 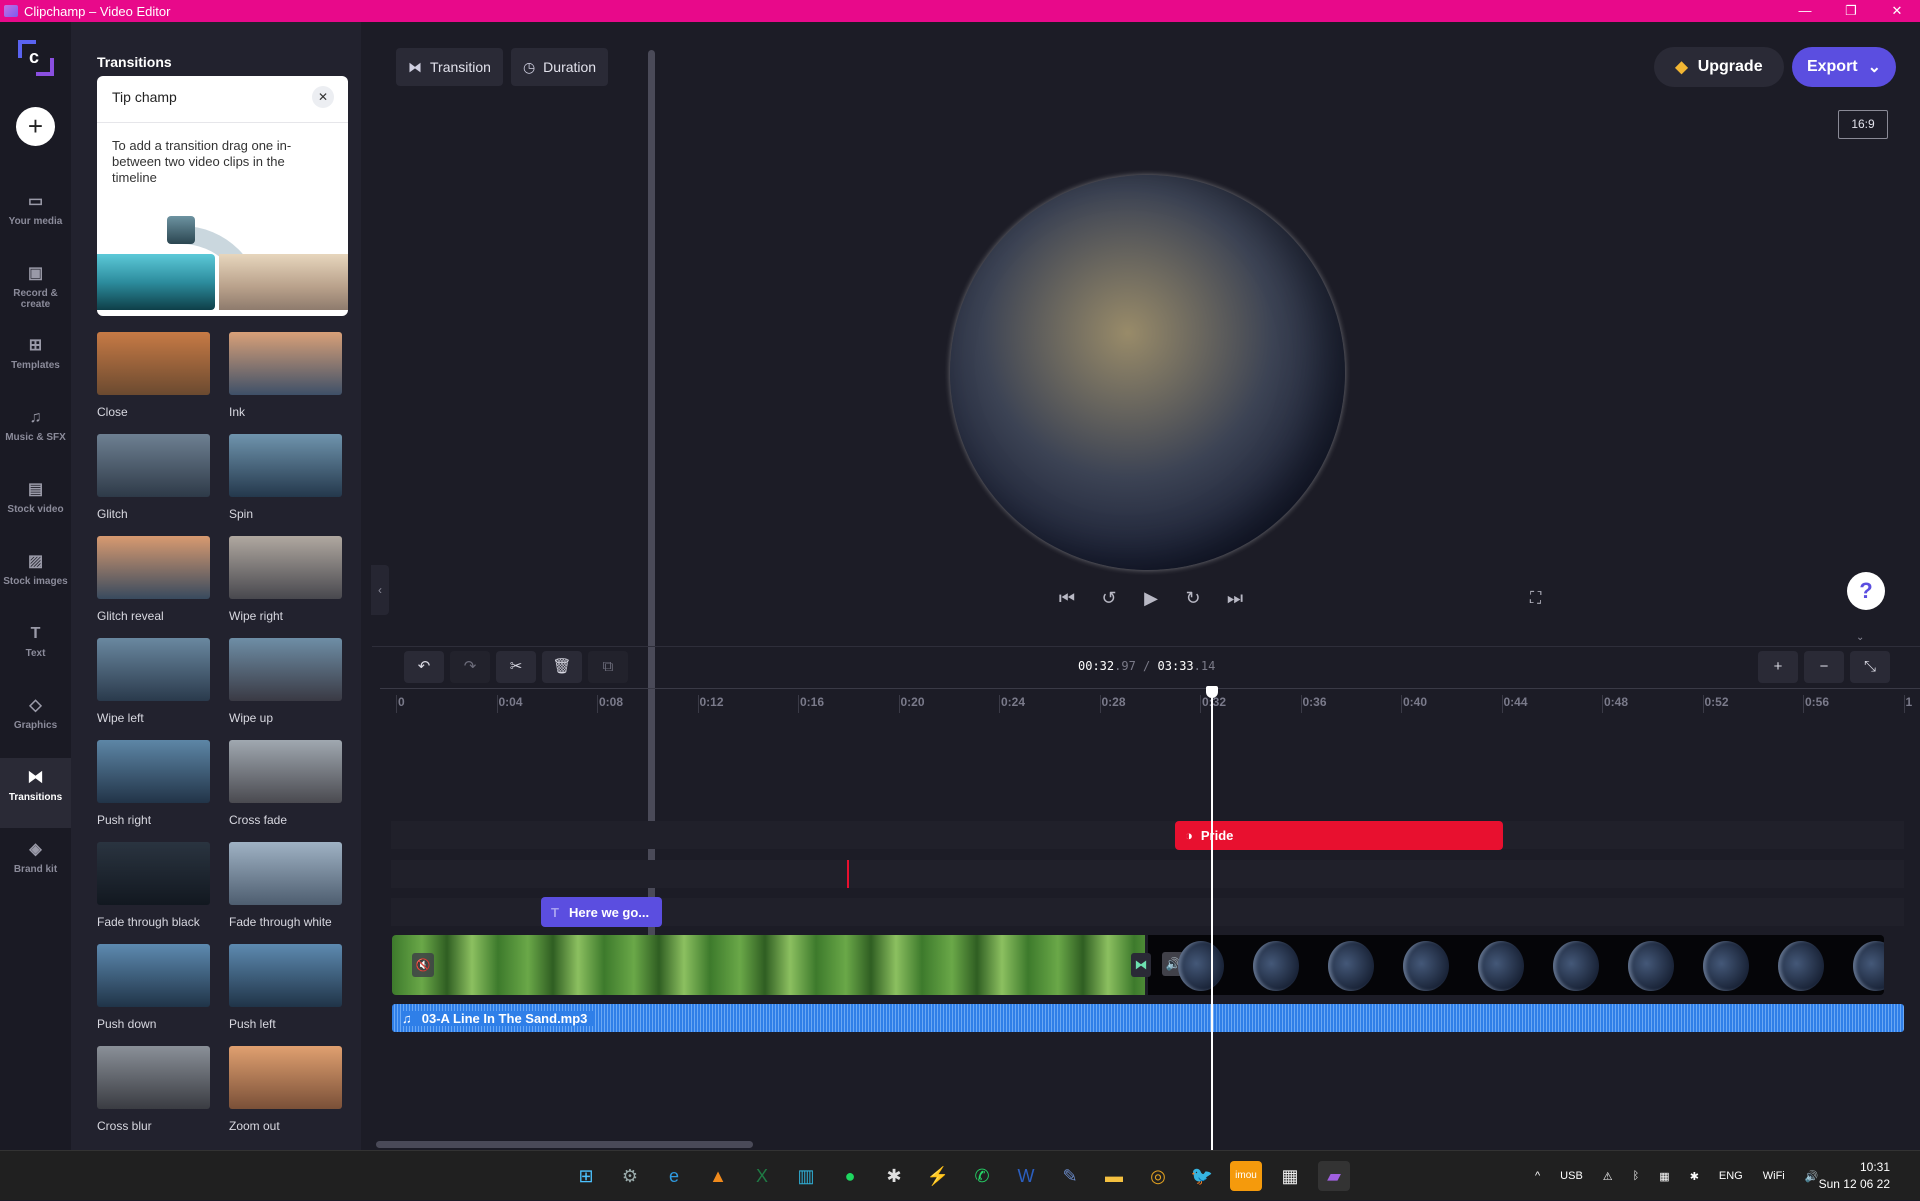 What do you see at coordinates (35, 793) in the screenshot?
I see `rail-item-transitions: ⧓ Transitions` at bounding box center [35, 793].